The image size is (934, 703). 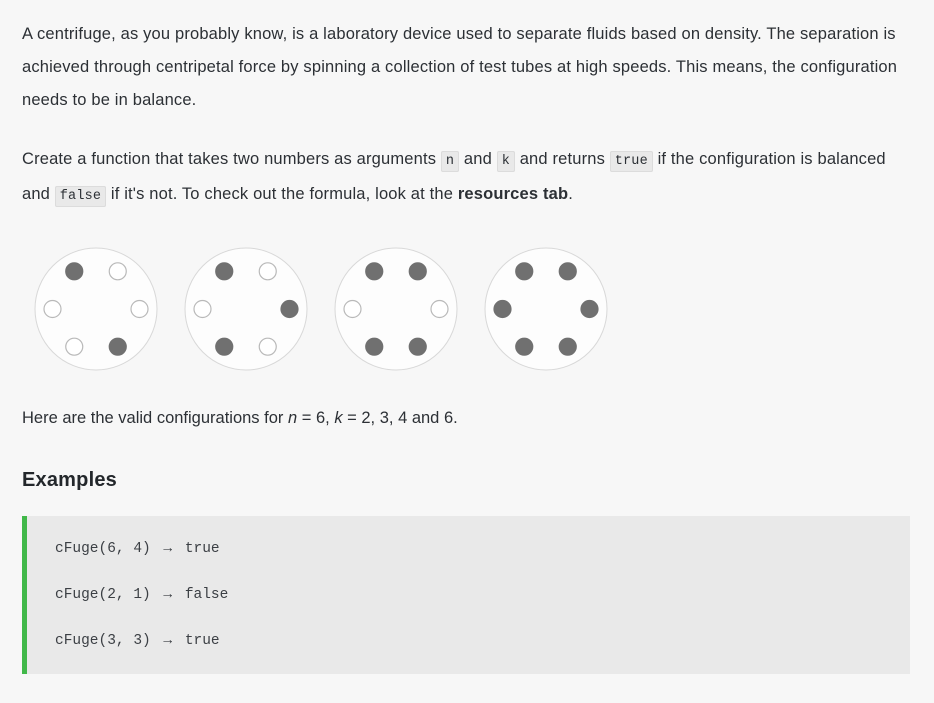 I want to click on resources-tab-emphasis: resources tab, so click(x=513, y=194).